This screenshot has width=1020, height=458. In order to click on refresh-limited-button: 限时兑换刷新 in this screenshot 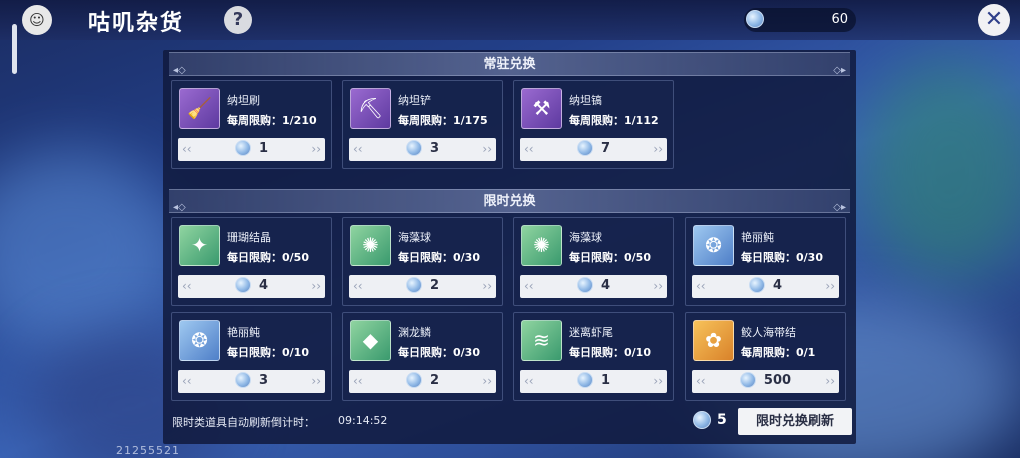, I will do `click(795, 421)`.